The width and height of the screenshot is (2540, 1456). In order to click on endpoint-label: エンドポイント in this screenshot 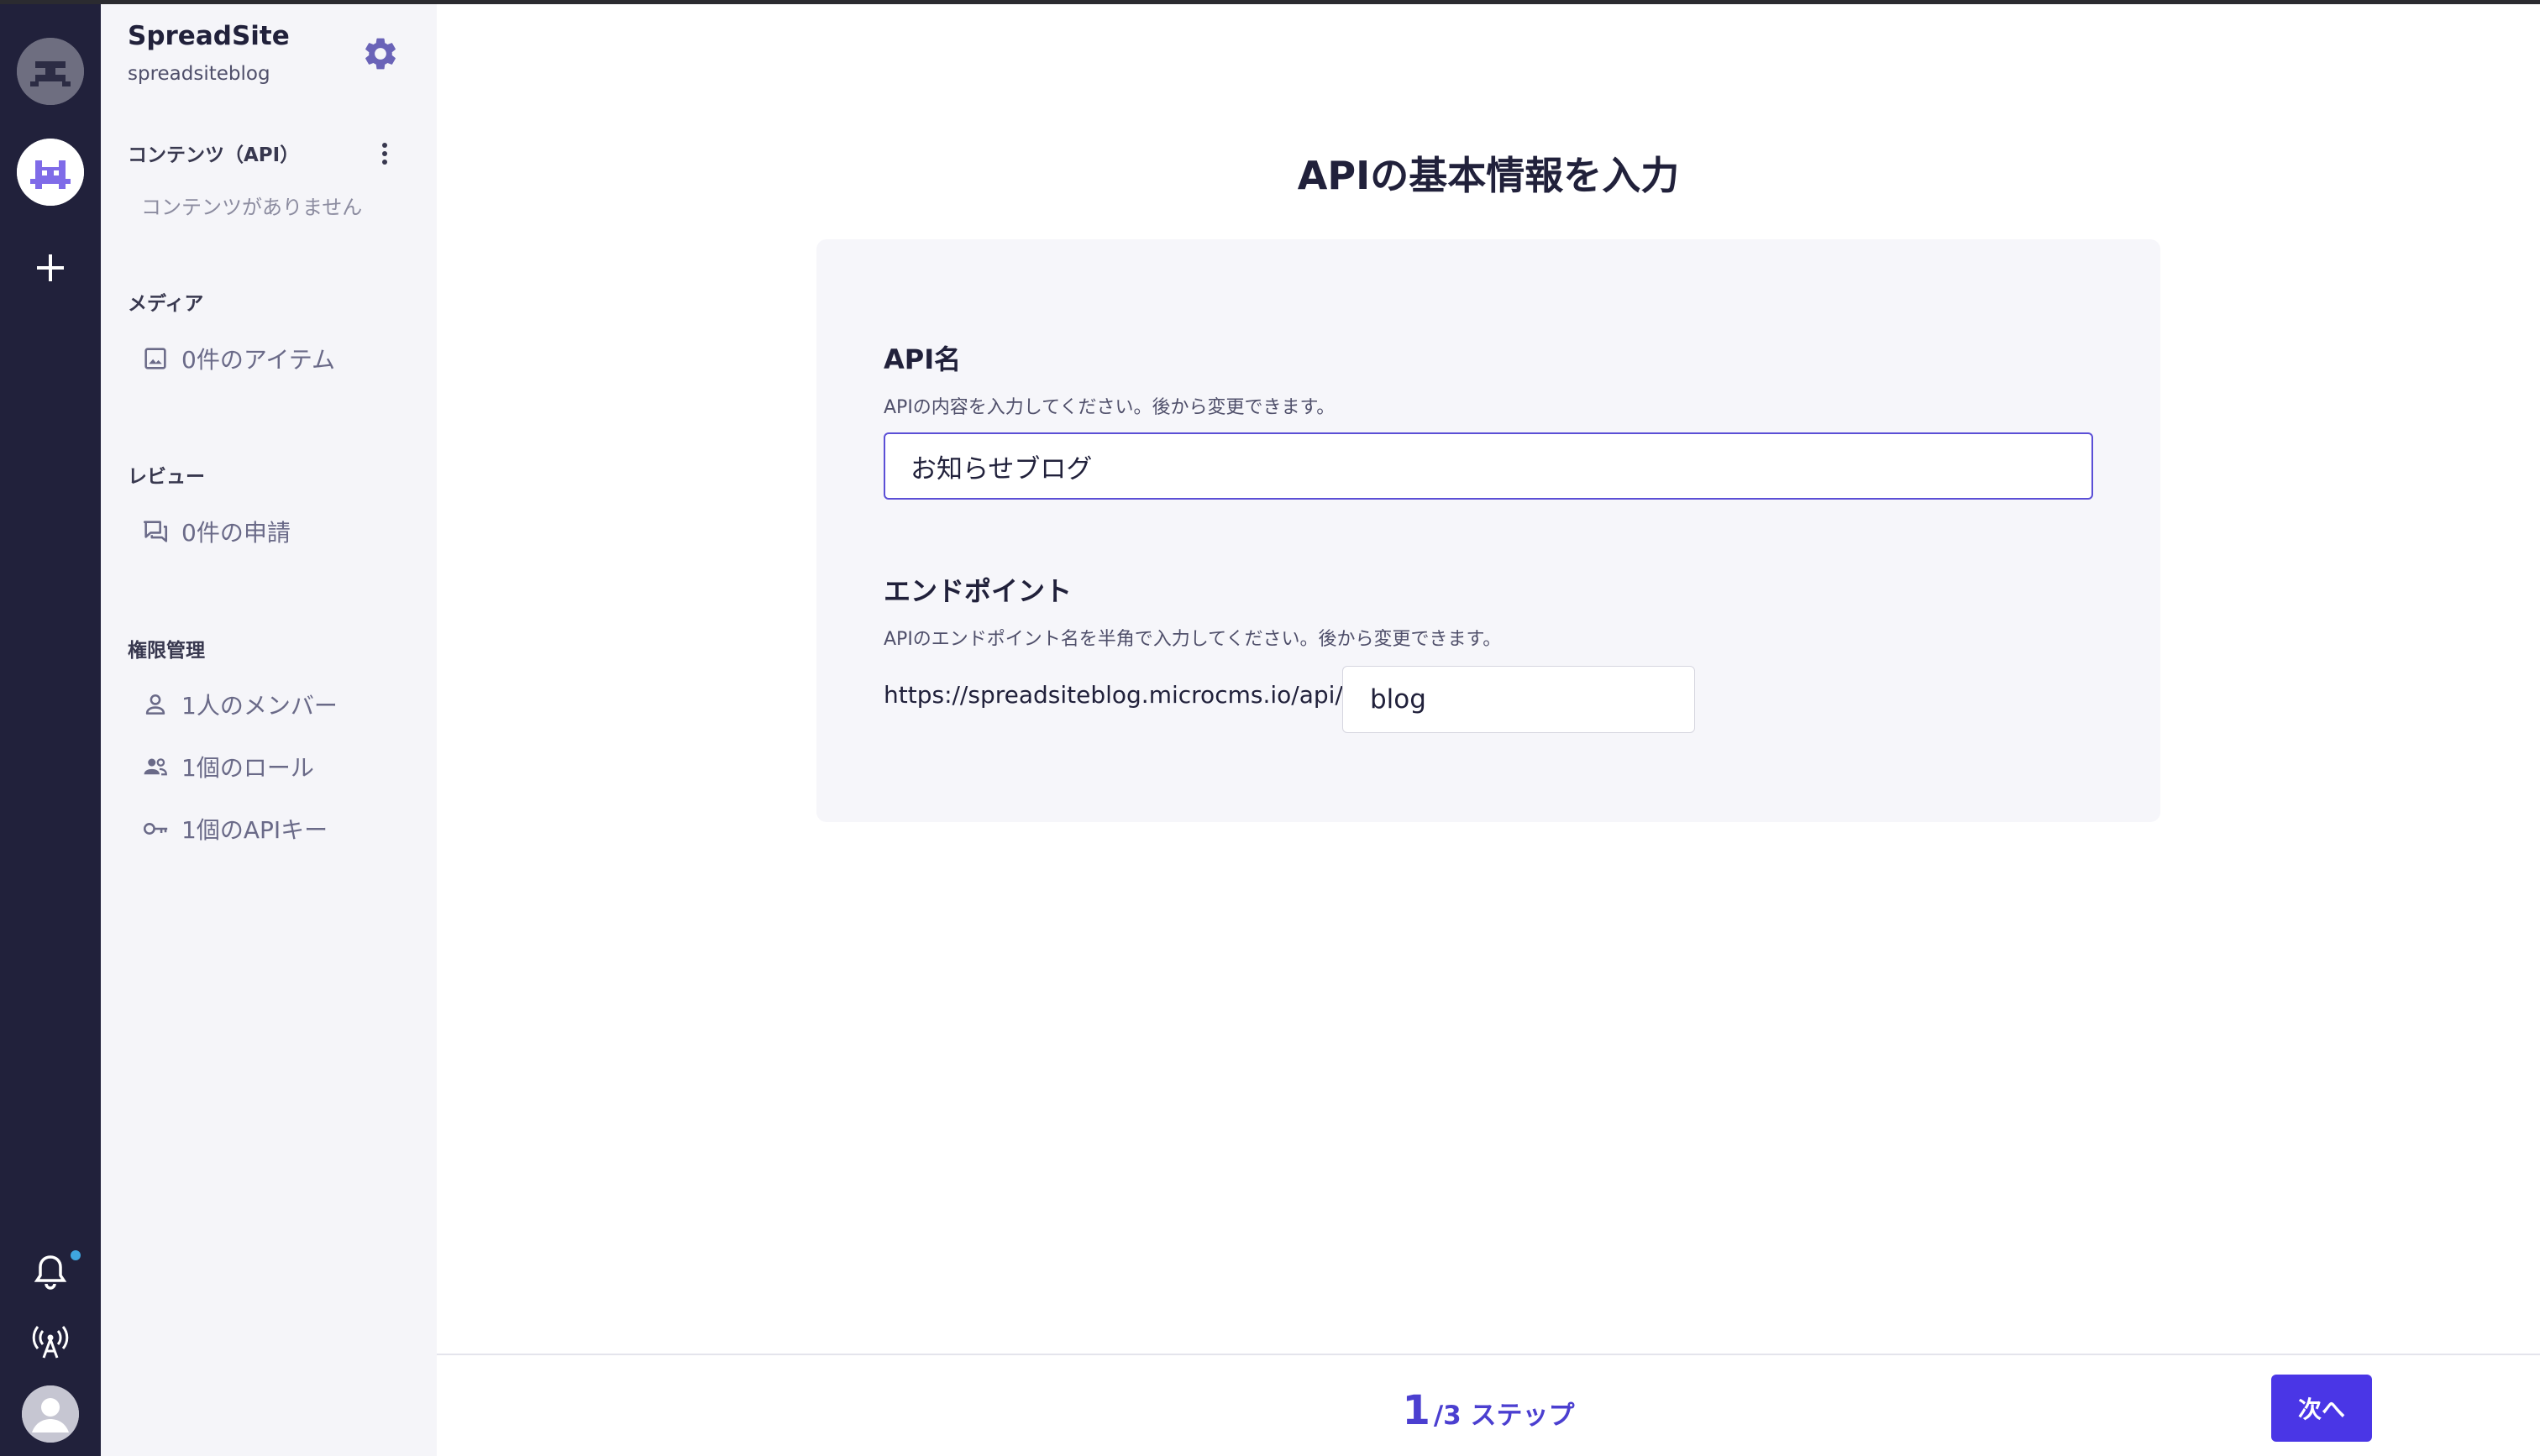, I will do `click(978, 591)`.